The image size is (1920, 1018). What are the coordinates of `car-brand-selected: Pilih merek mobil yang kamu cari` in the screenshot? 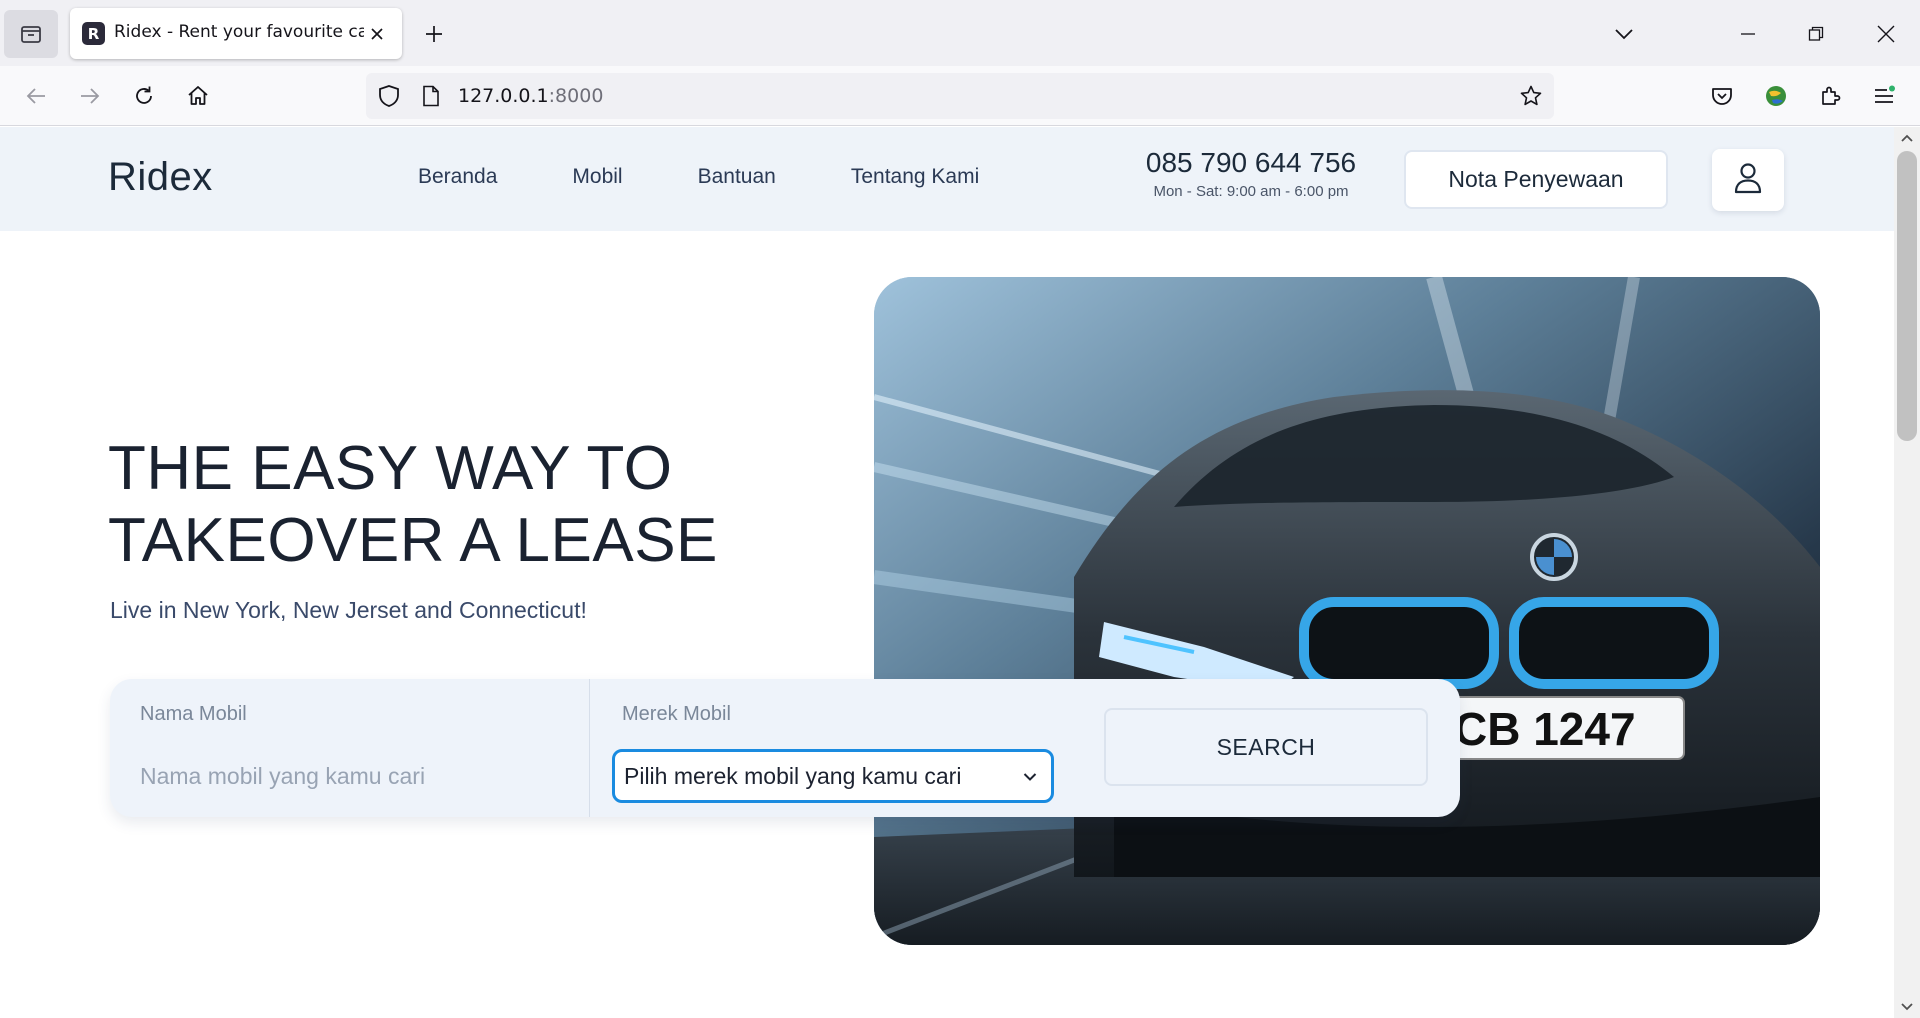 It's located at (793, 775).